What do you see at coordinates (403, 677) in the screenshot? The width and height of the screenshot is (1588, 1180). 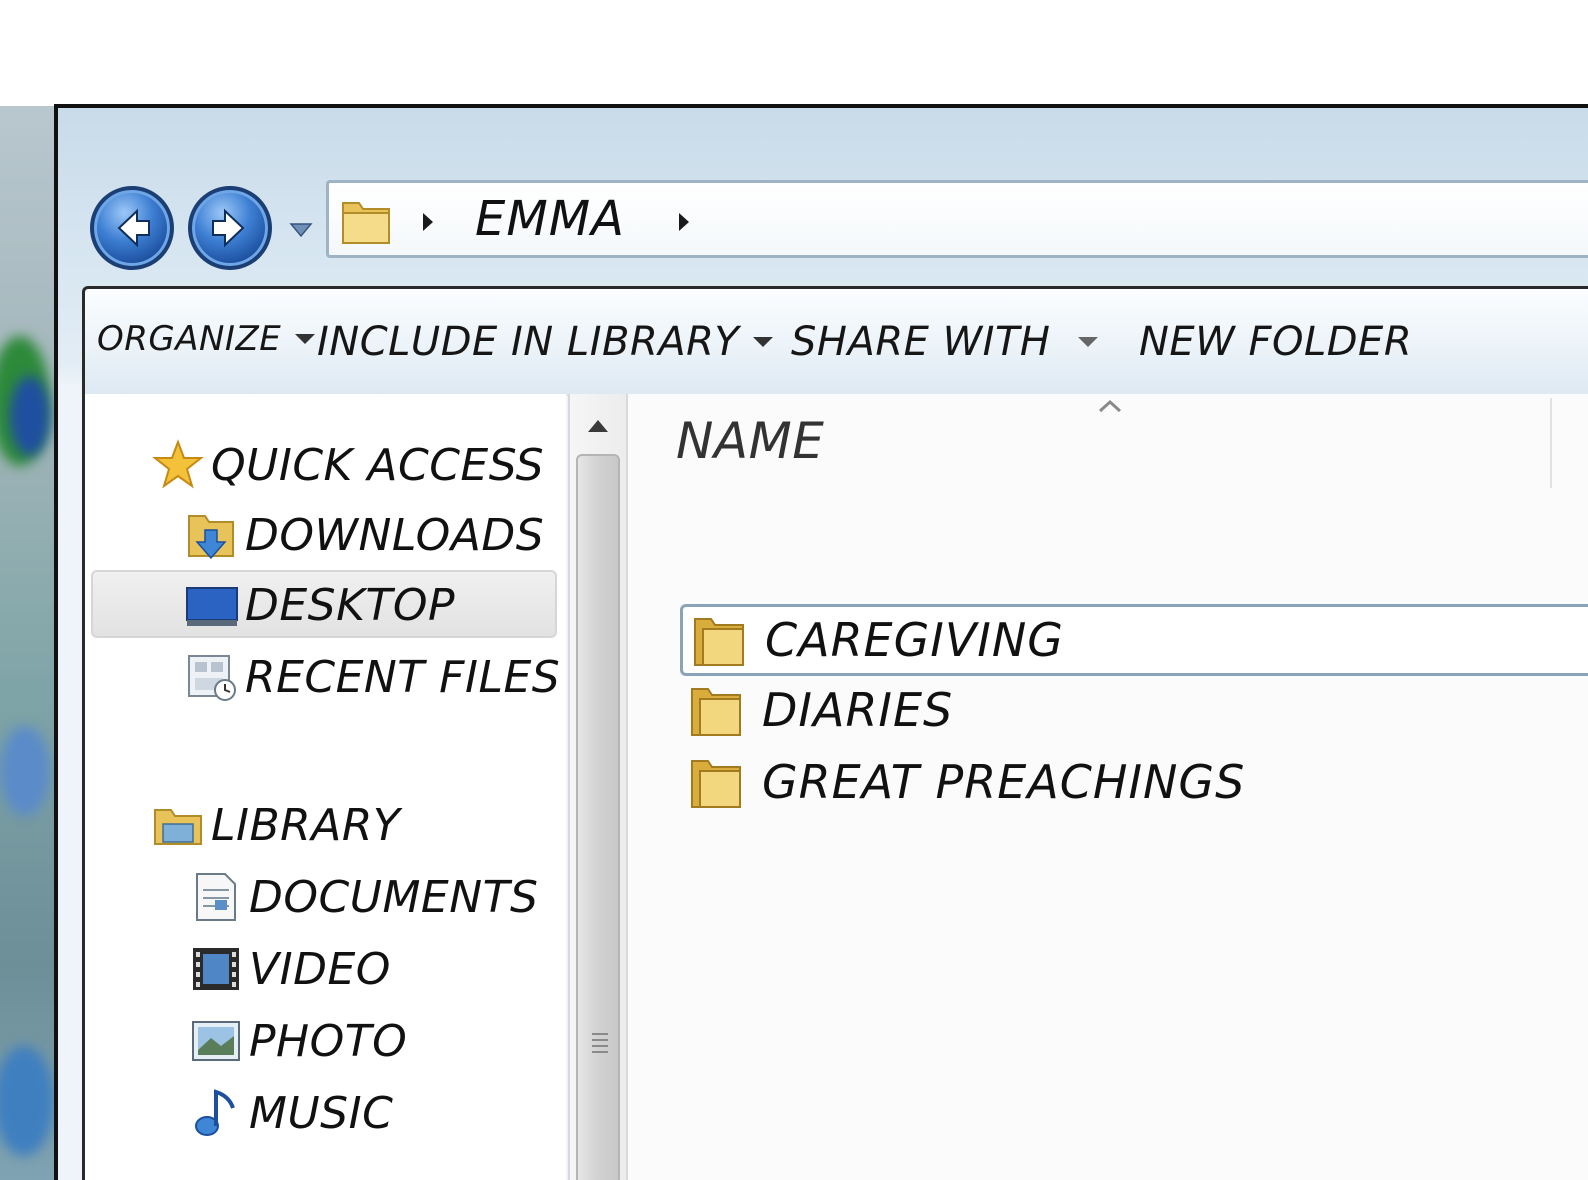 I see `sidebar-item-label: RECENT FILES` at bounding box center [403, 677].